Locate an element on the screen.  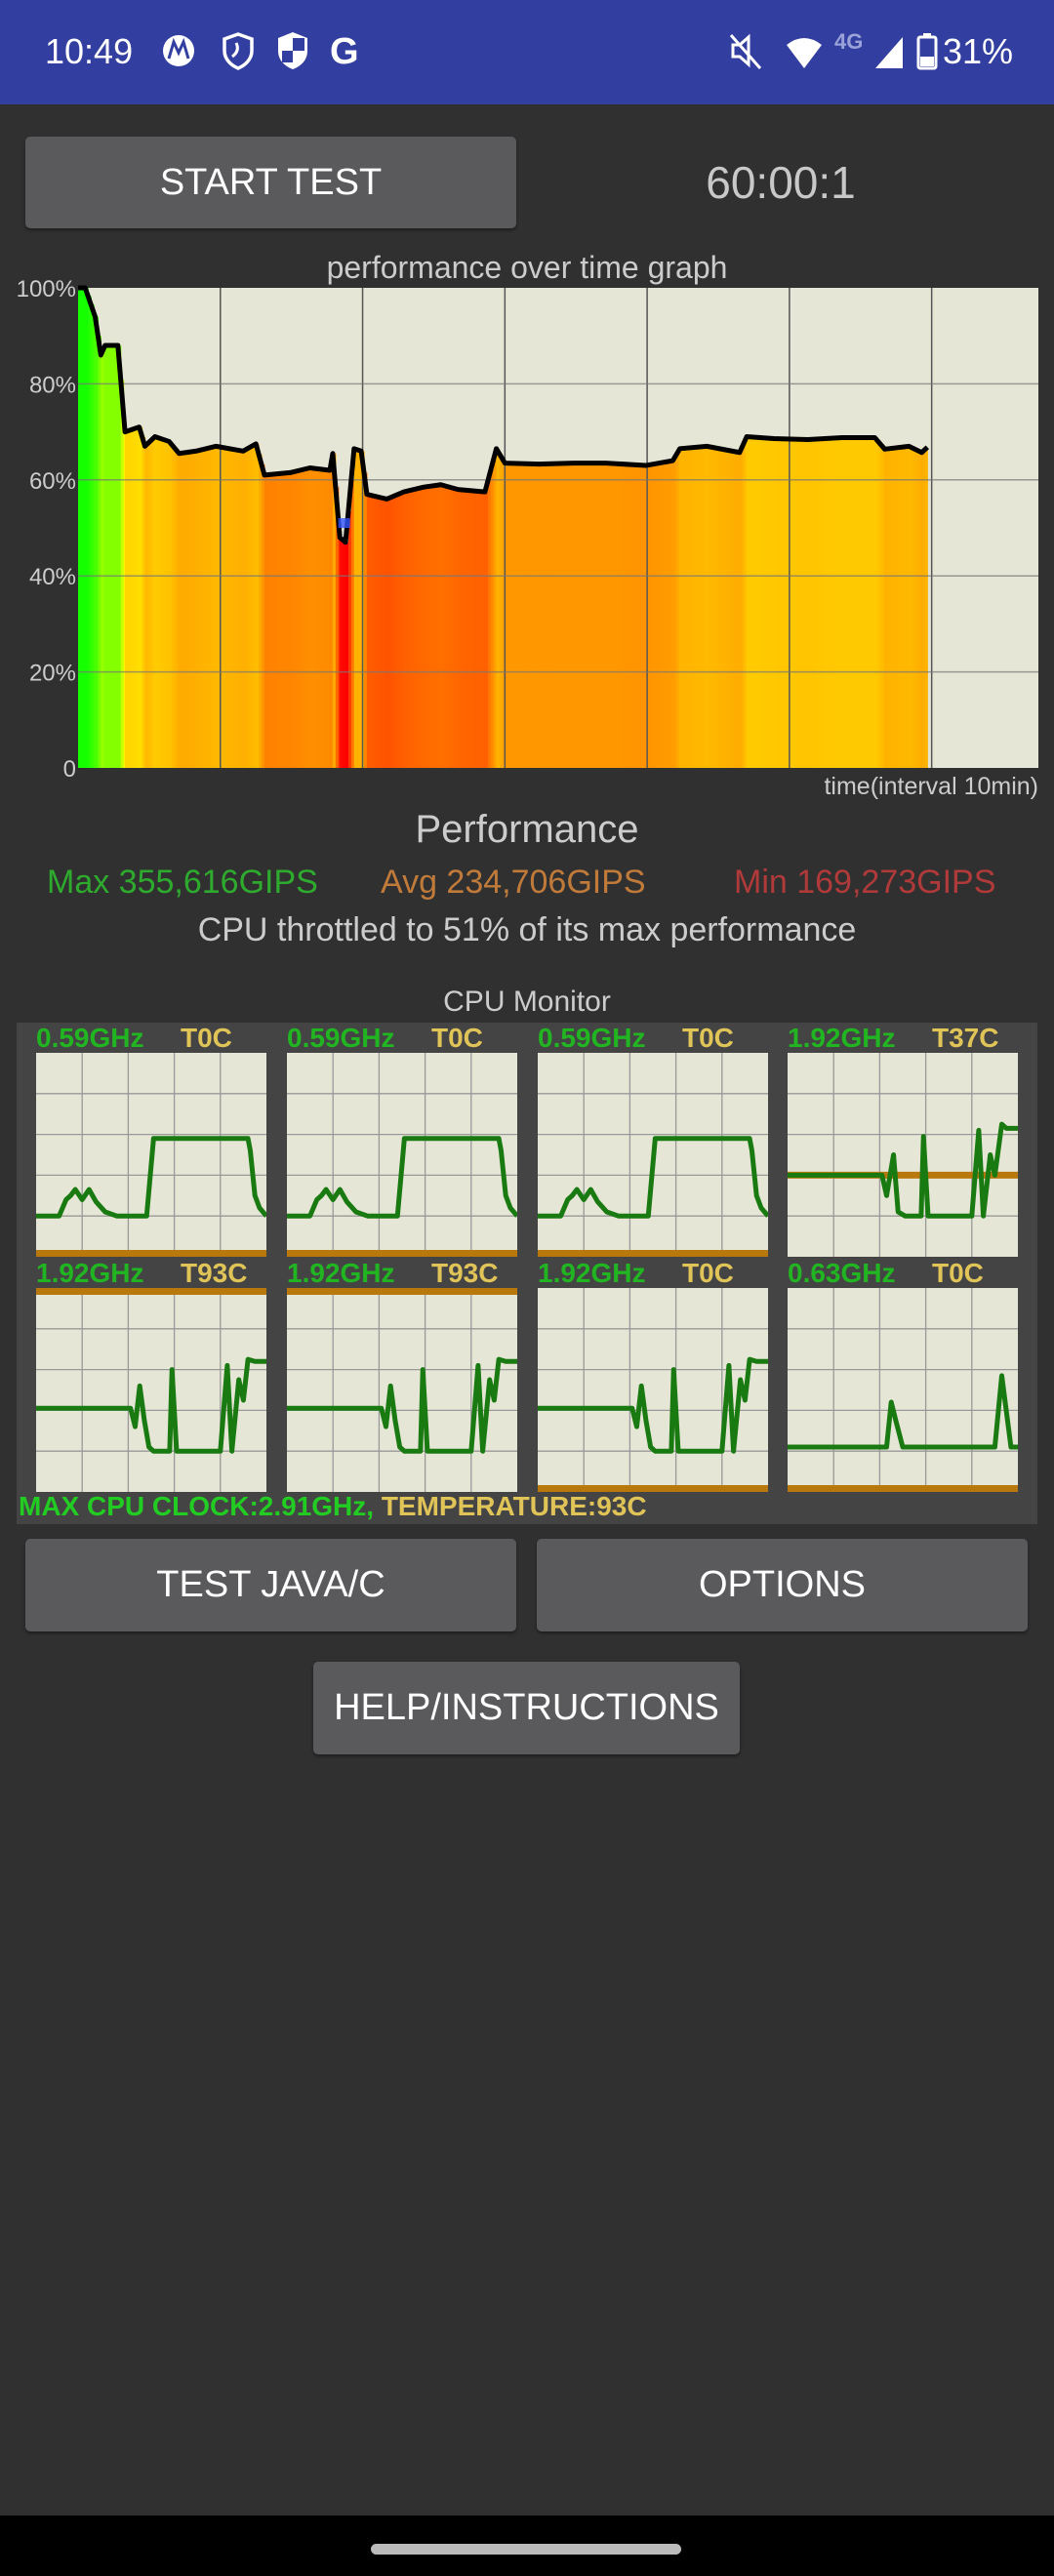
max-performance: Max 355,616GIPS is located at coordinates (182, 882).